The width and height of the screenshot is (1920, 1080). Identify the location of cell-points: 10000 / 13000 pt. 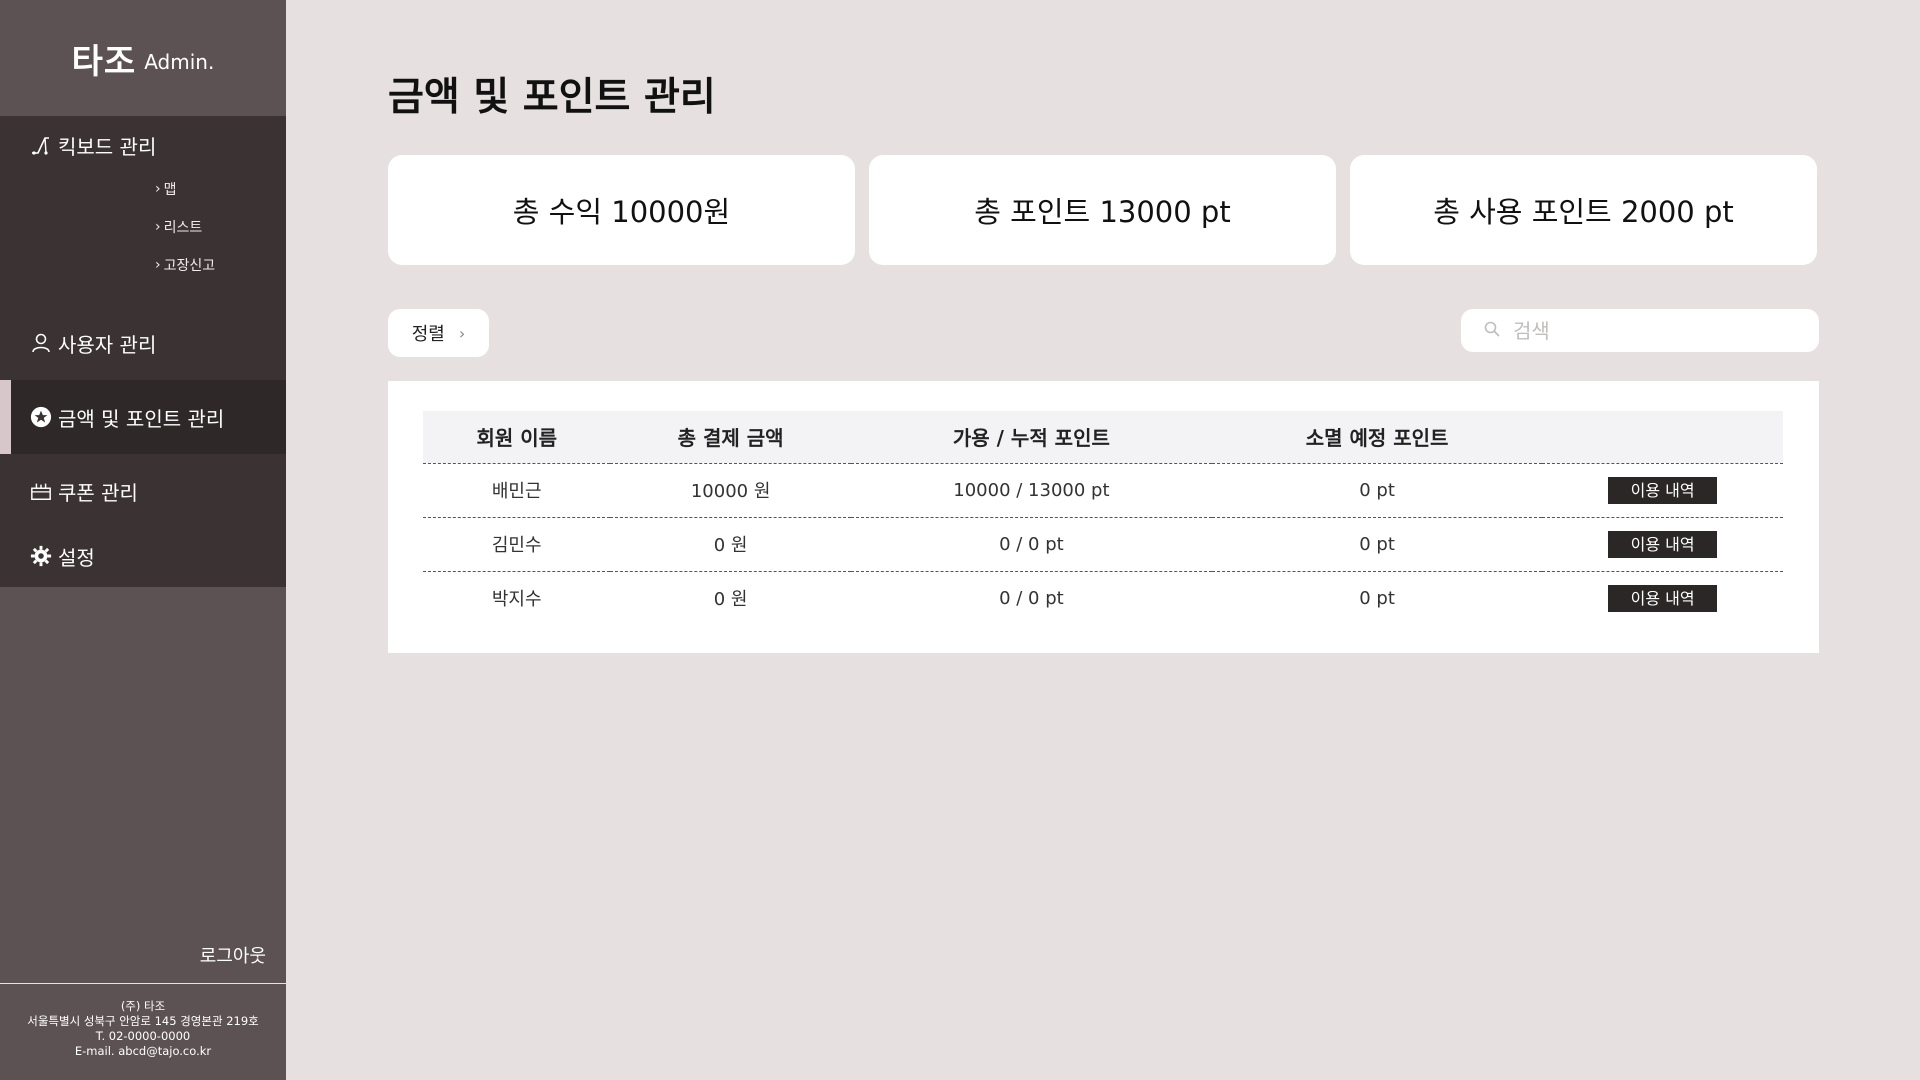
(1031, 490).